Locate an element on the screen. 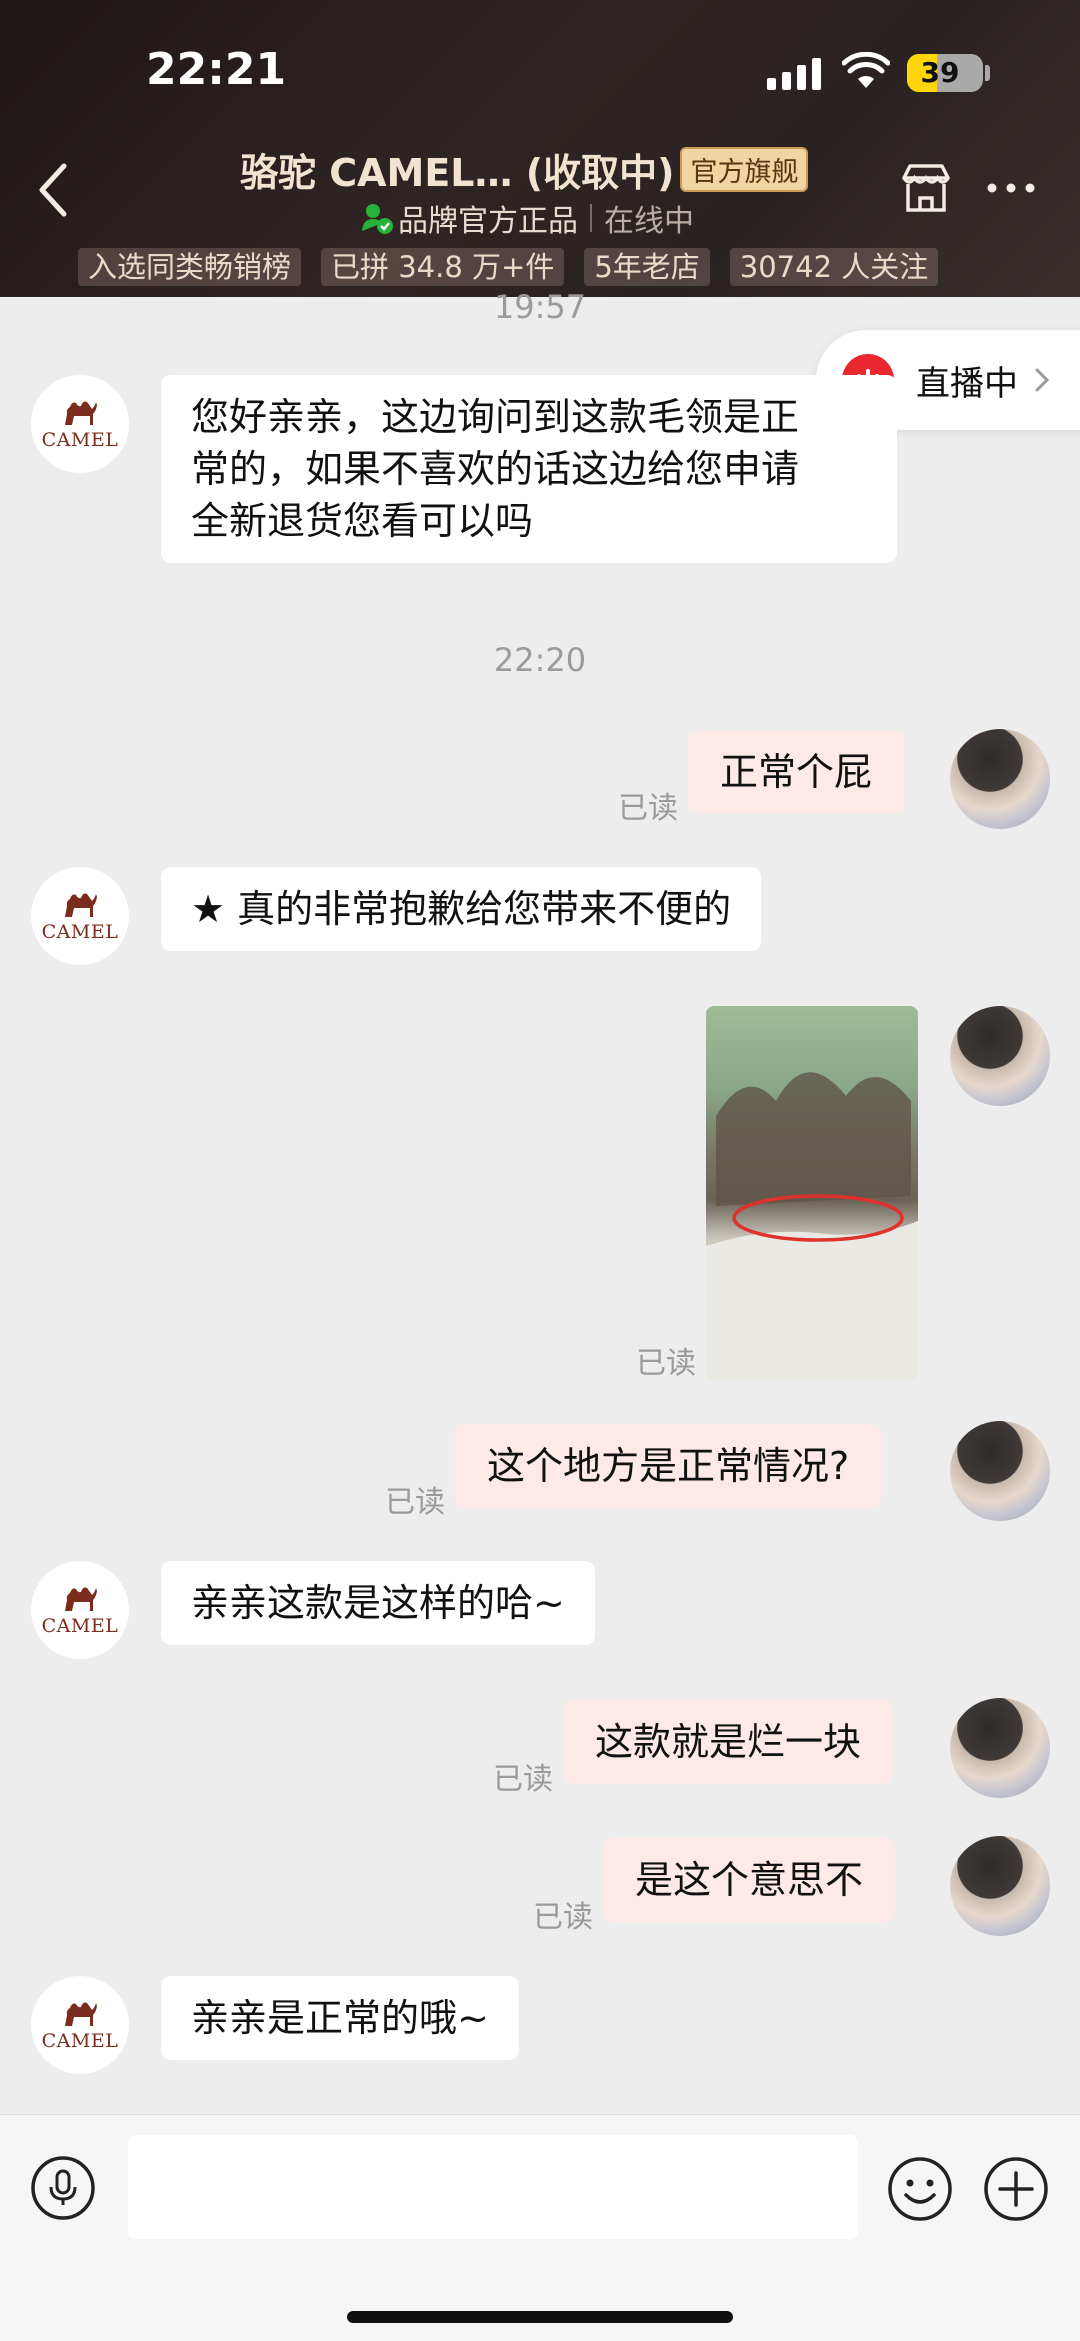  message-bubble: 亲亲是正常的哦~ is located at coordinates (340, 2018).